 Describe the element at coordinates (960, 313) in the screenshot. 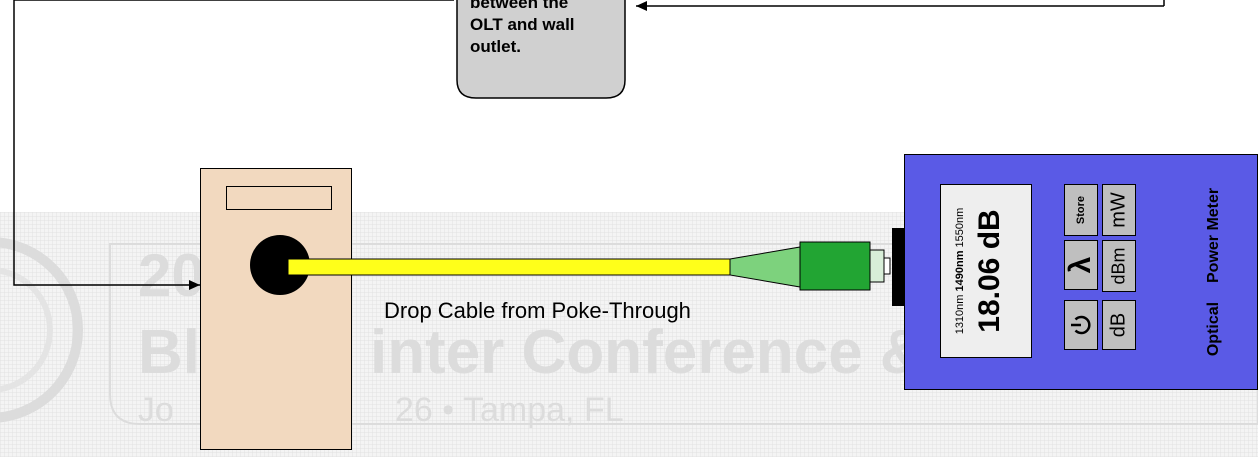

I see `wavelength-1310: 1310nm` at that location.